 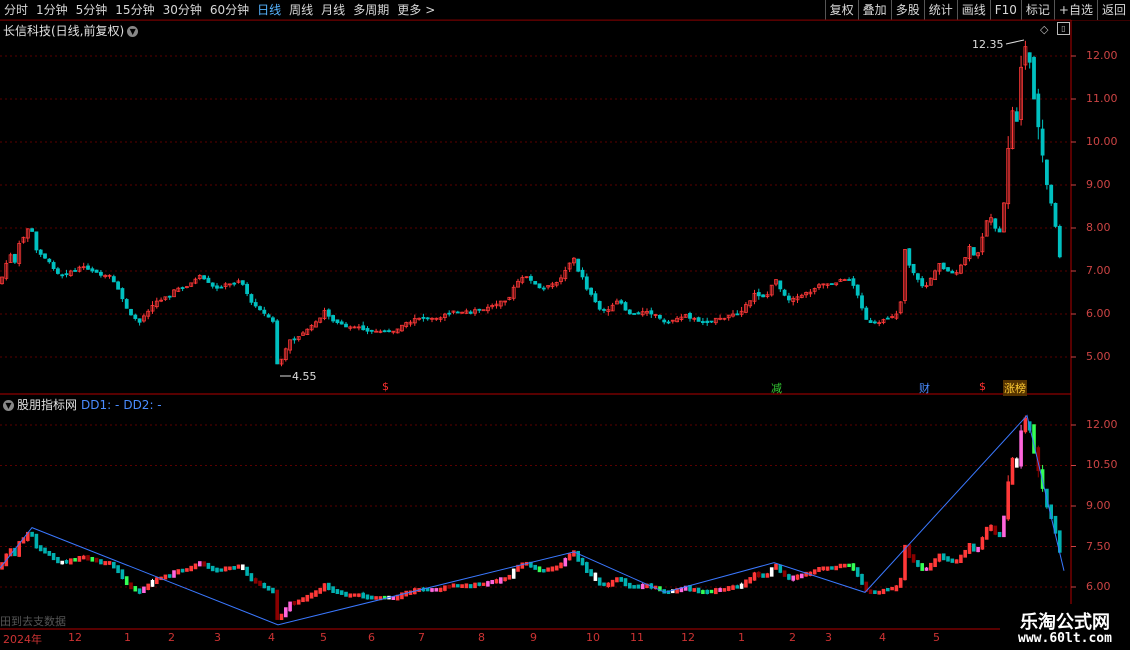 I want to click on period-tab: 更多, so click(x=409, y=10).